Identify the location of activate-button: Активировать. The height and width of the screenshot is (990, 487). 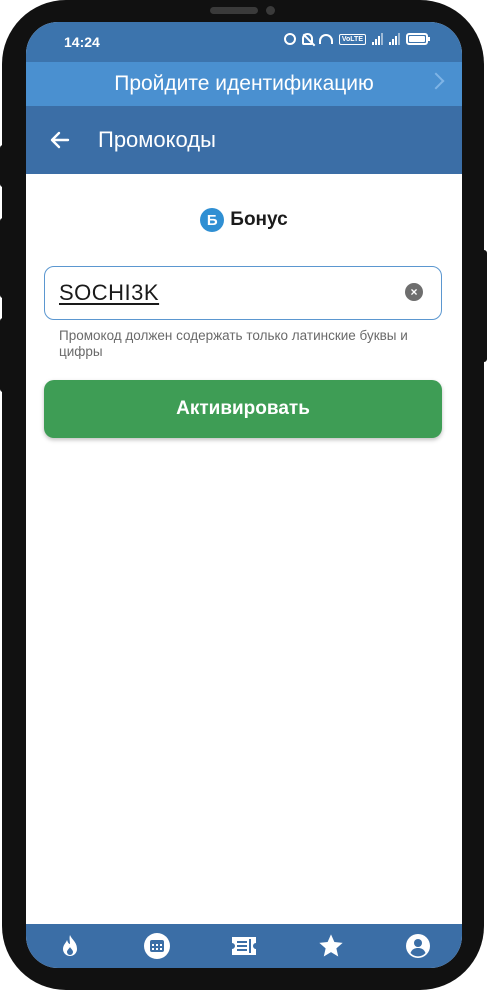
(243, 409).